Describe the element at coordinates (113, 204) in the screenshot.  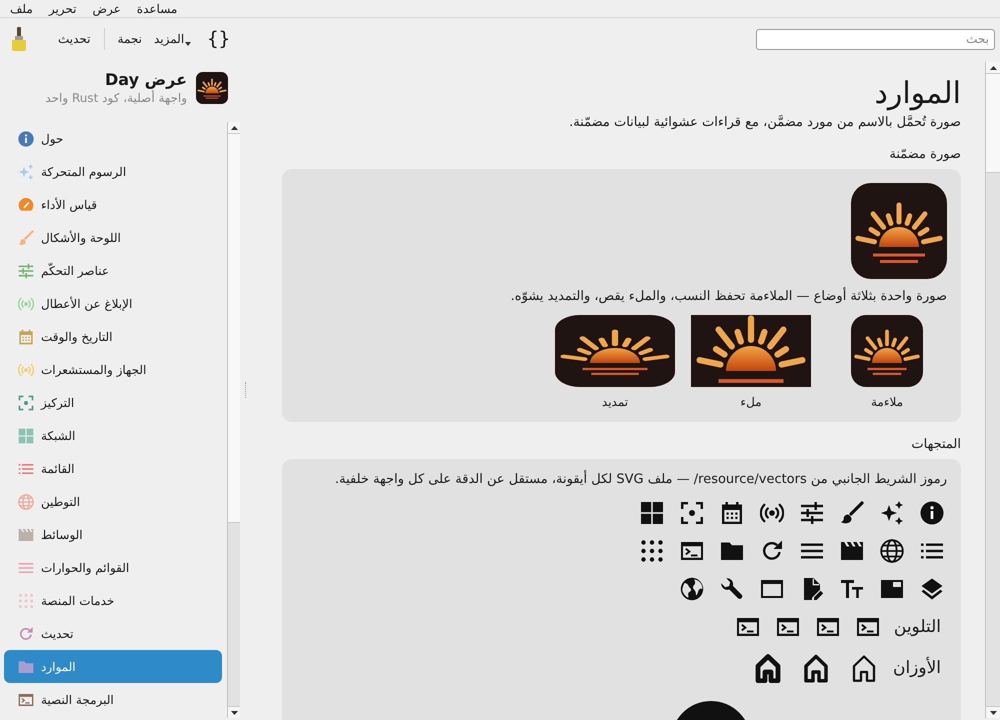
I see `sidebar-item: قياس الأداء` at that location.